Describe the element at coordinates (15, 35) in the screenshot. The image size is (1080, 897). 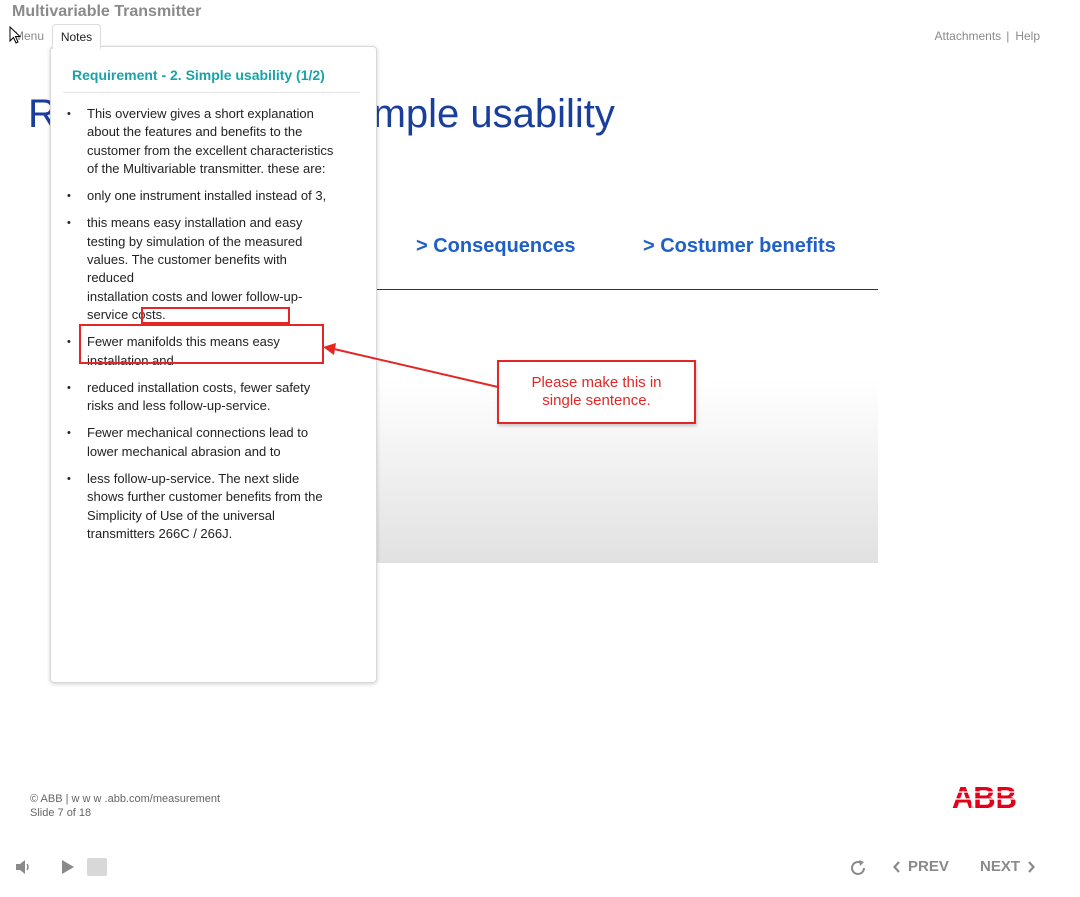
I see `mouse-cursor-icon` at that location.